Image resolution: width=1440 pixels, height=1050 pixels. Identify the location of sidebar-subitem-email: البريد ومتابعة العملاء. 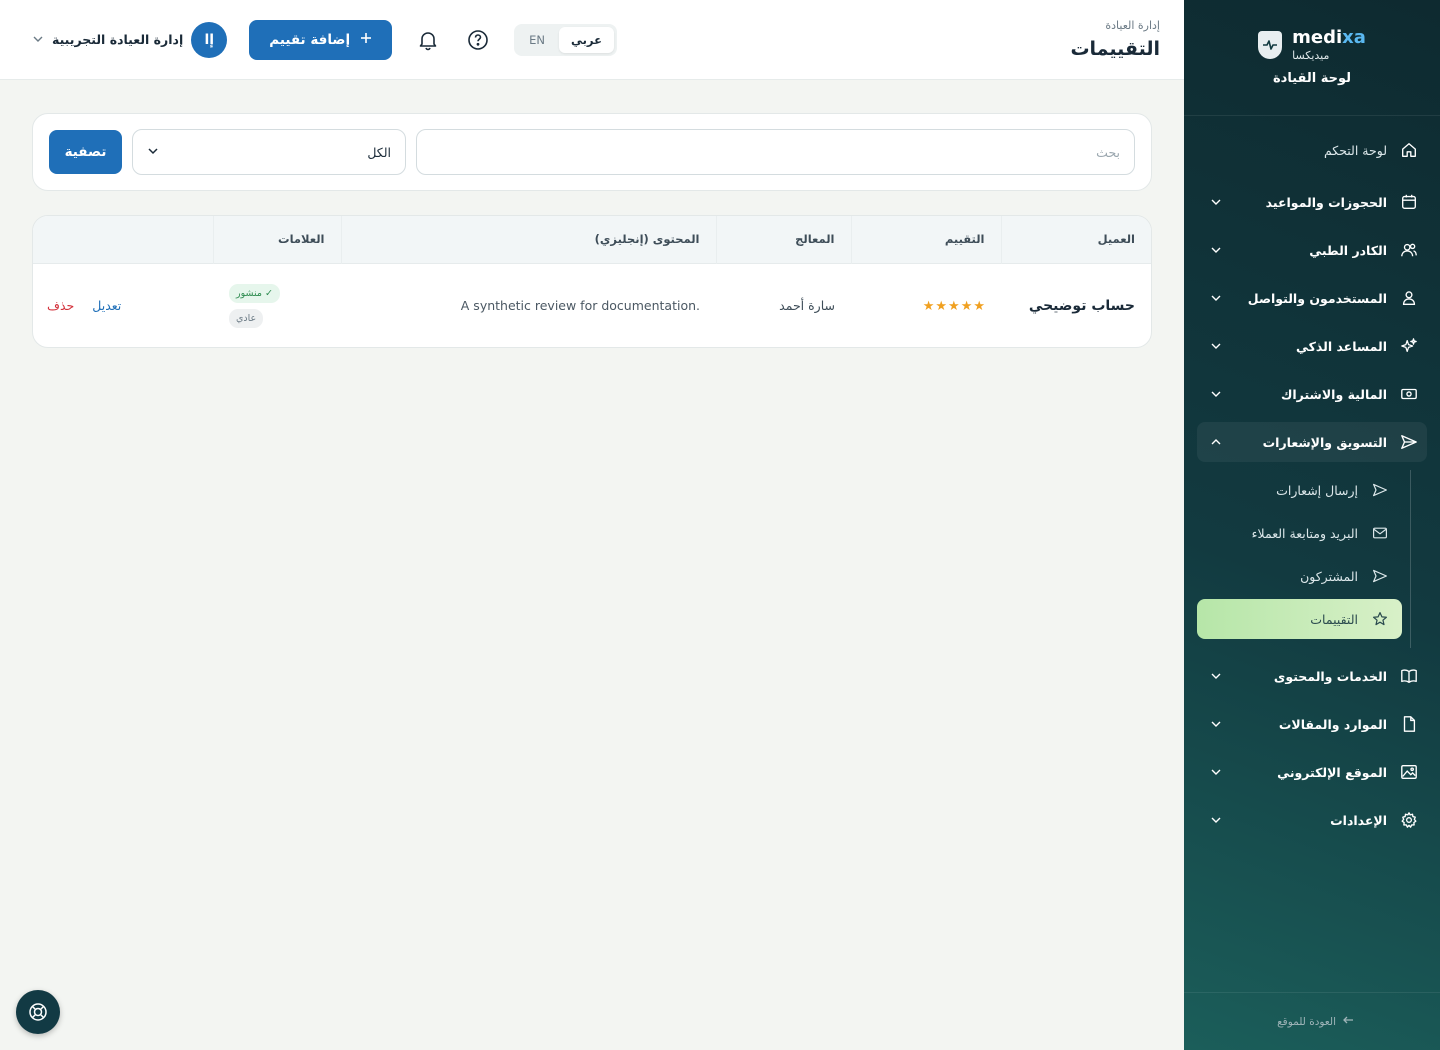
(1299, 533).